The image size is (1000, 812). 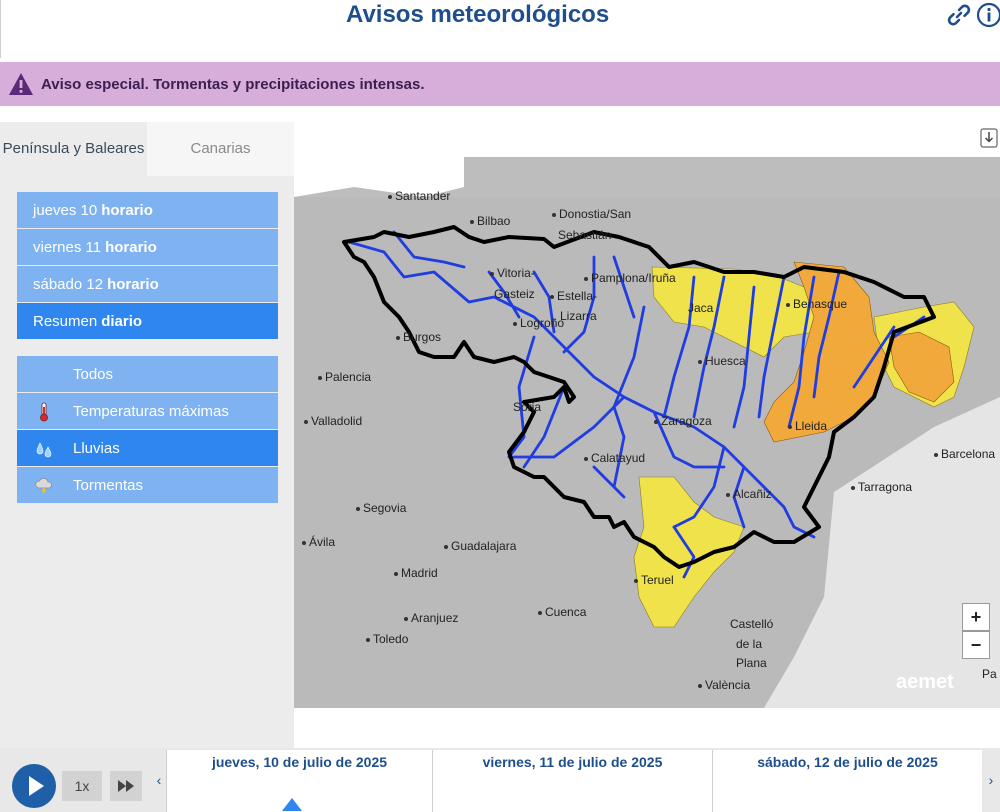 What do you see at coordinates (573, 296) in the screenshot?
I see `city-label: Estella-` at bounding box center [573, 296].